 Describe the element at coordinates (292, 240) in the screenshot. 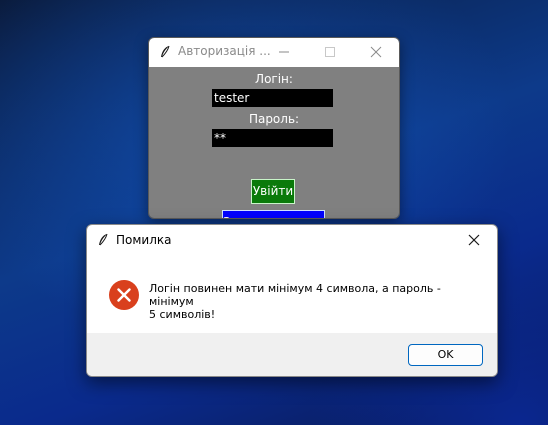

I see `error-dialog-titlebar: Помилка` at that location.